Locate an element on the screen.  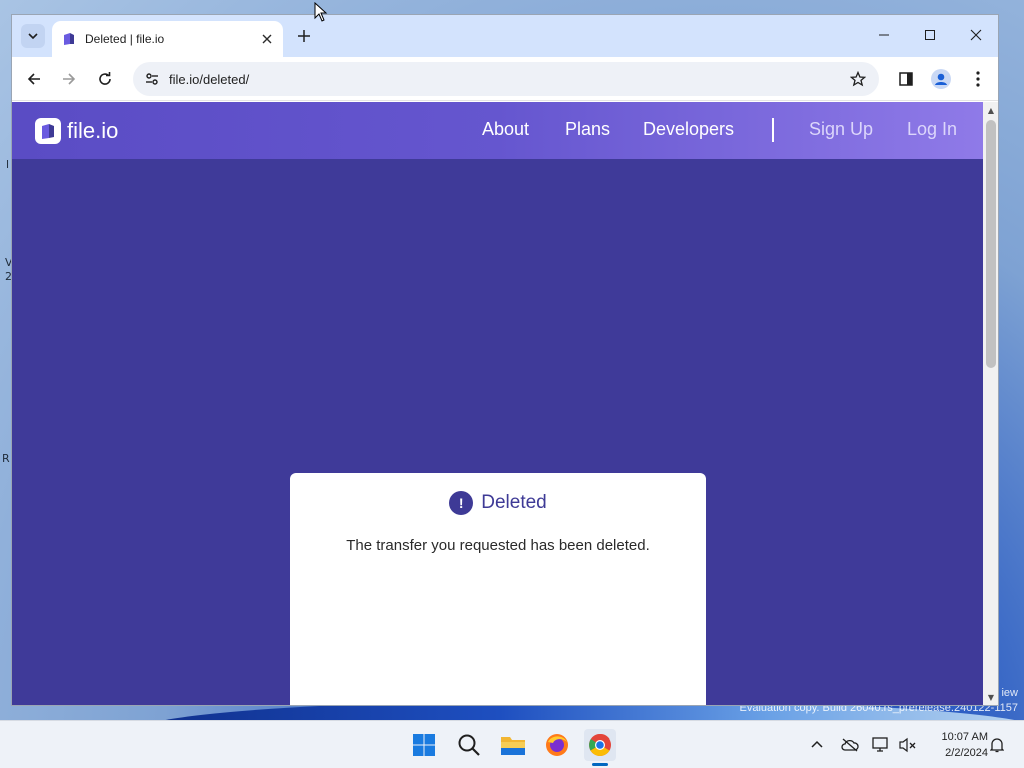
clock-time: 10:07 AM is located at coordinates (964, 737).